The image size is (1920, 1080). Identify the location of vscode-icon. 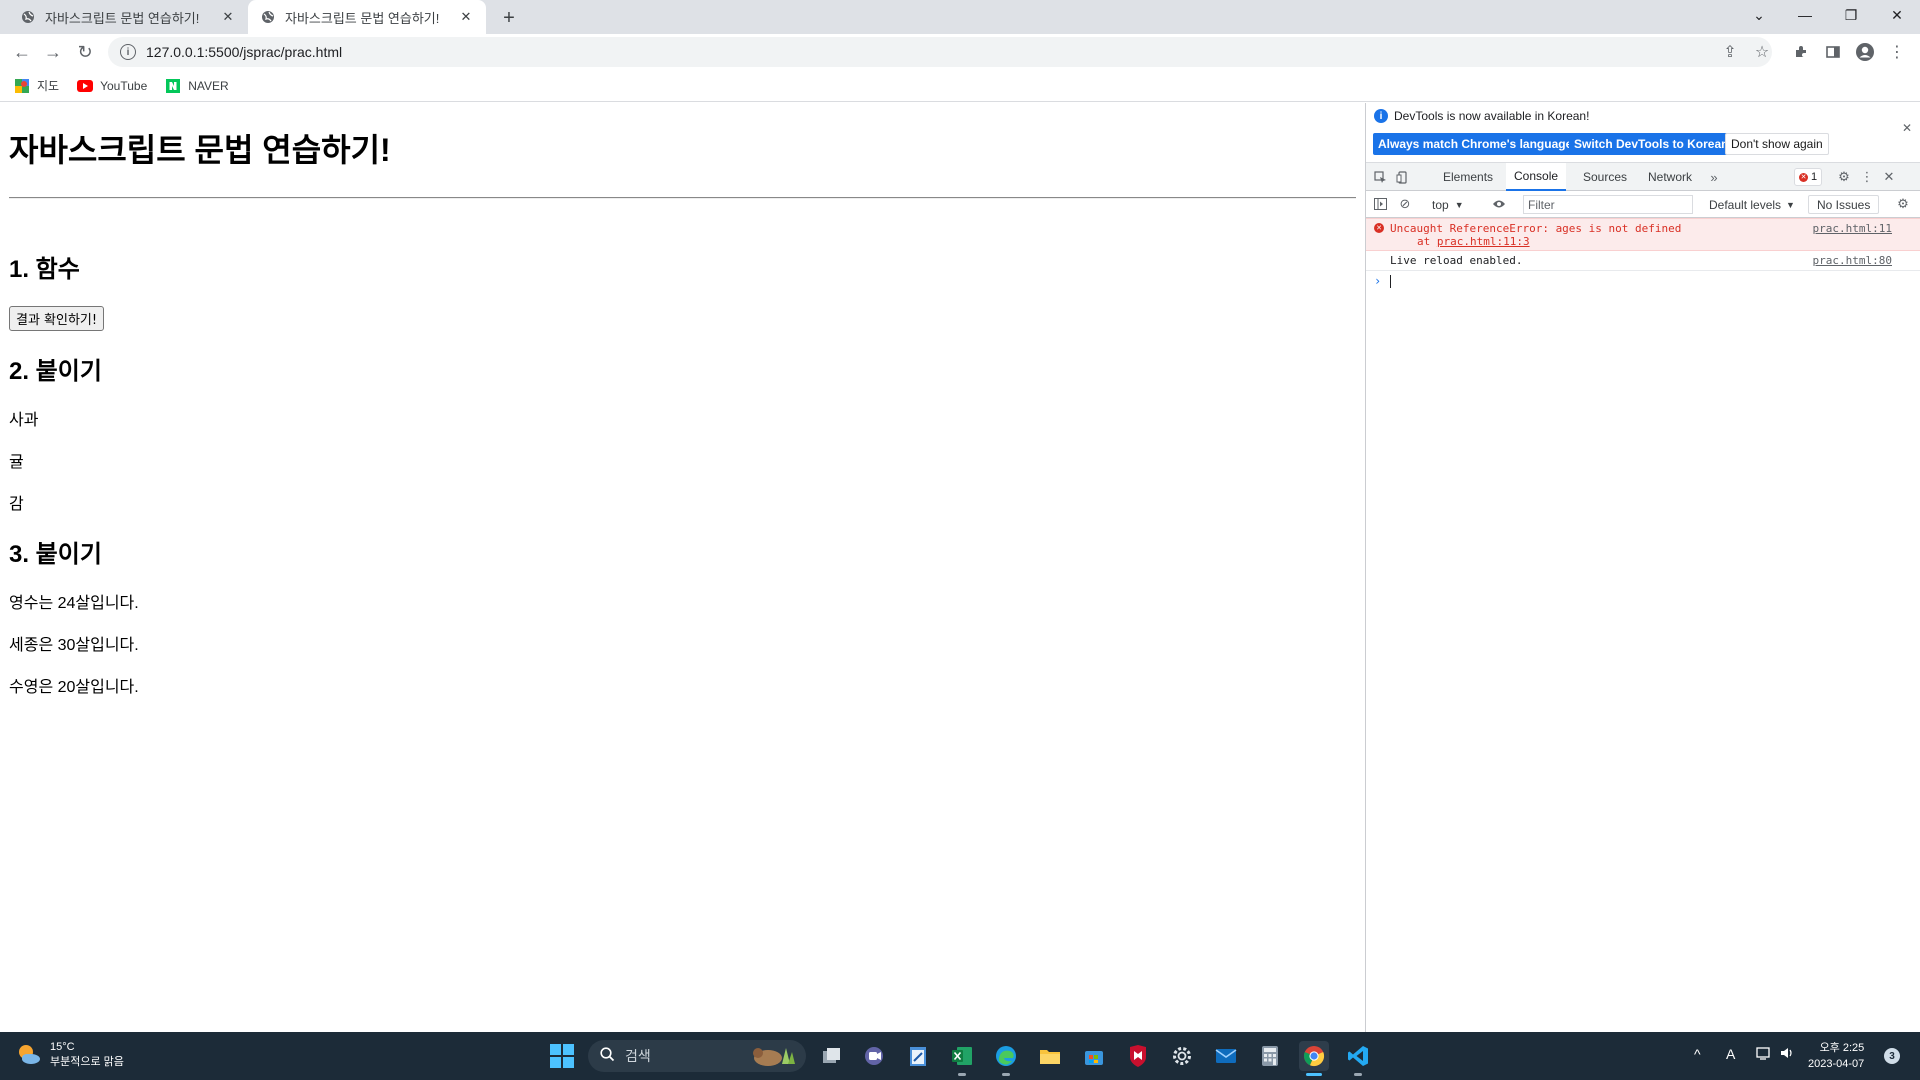
(1358, 1058).